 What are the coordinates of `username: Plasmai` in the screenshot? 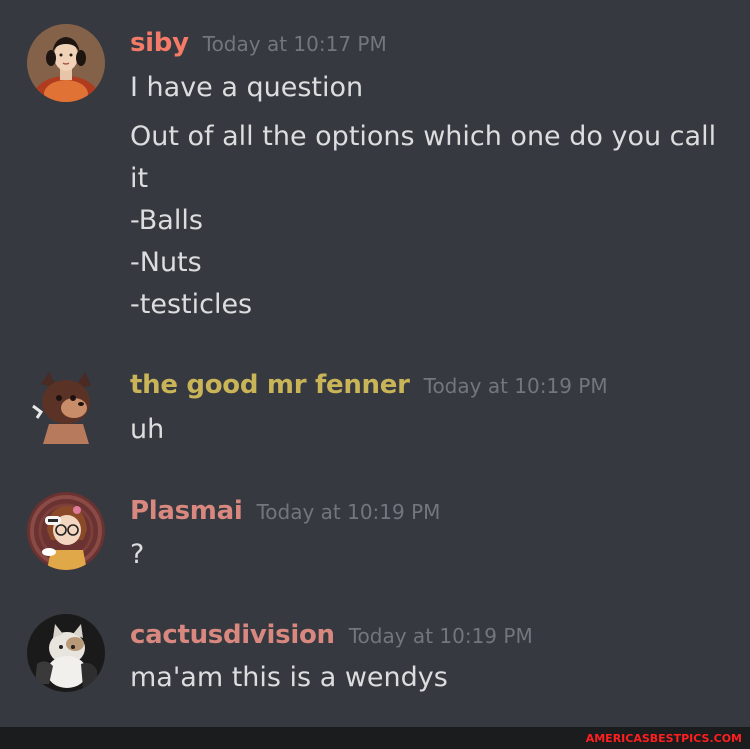 It's located at (186, 511).